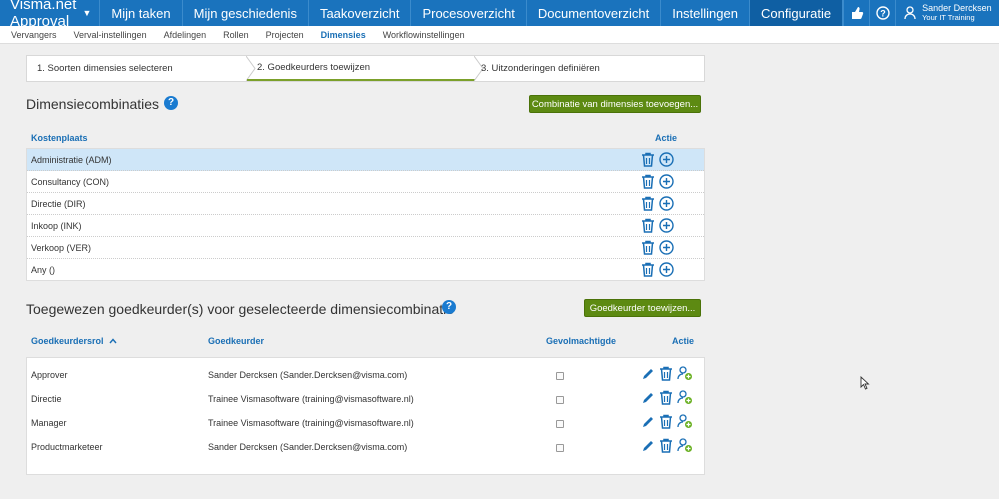  Describe the element at coordinates (59, 138) in the screenshot. I see `column-header-kostenplaats: Kostenplaats` at that location.